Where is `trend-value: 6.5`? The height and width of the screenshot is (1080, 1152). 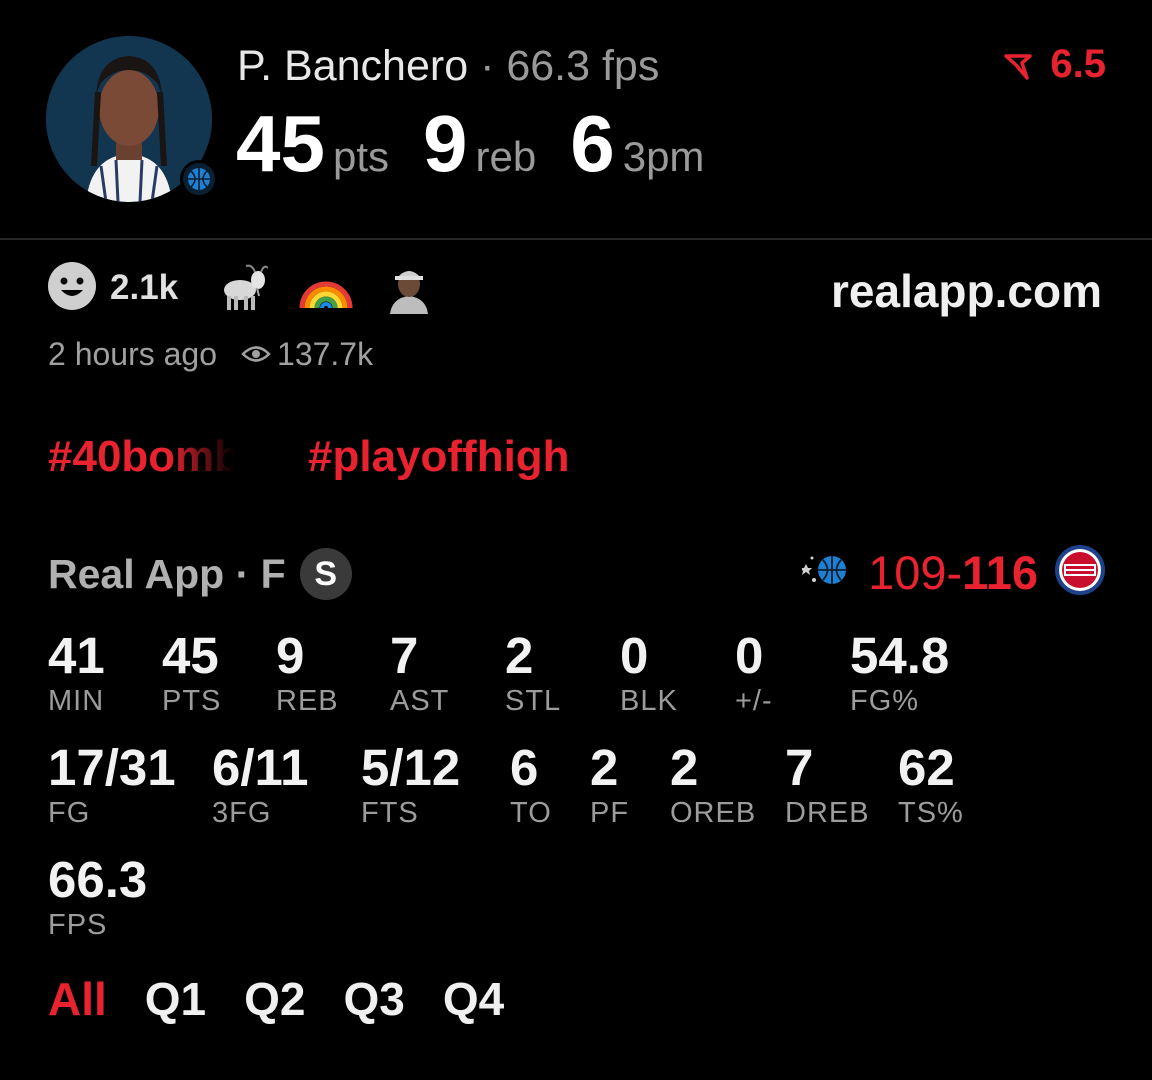
trend-value: 6.5 is located at coordinates (1078, 64).